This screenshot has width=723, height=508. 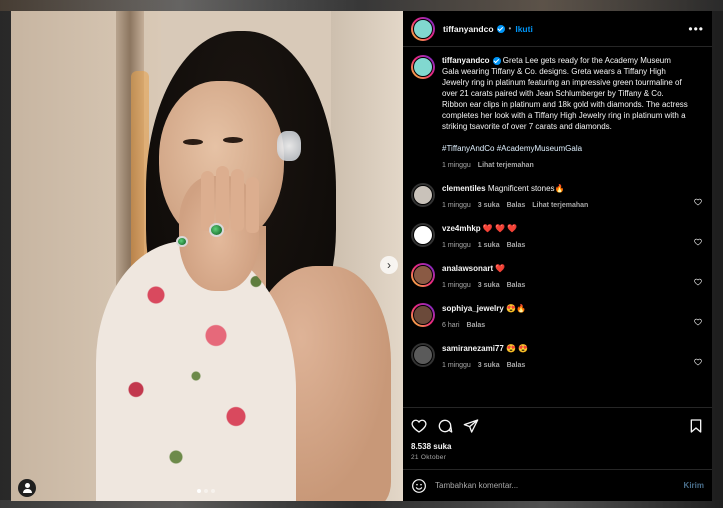 What do you see at coordinates (565, 148) in the screenshot?
I see `caption-hashtags: #TiffanyAndCo #AcademyMuseumGala` at bounding box center [565, 148].